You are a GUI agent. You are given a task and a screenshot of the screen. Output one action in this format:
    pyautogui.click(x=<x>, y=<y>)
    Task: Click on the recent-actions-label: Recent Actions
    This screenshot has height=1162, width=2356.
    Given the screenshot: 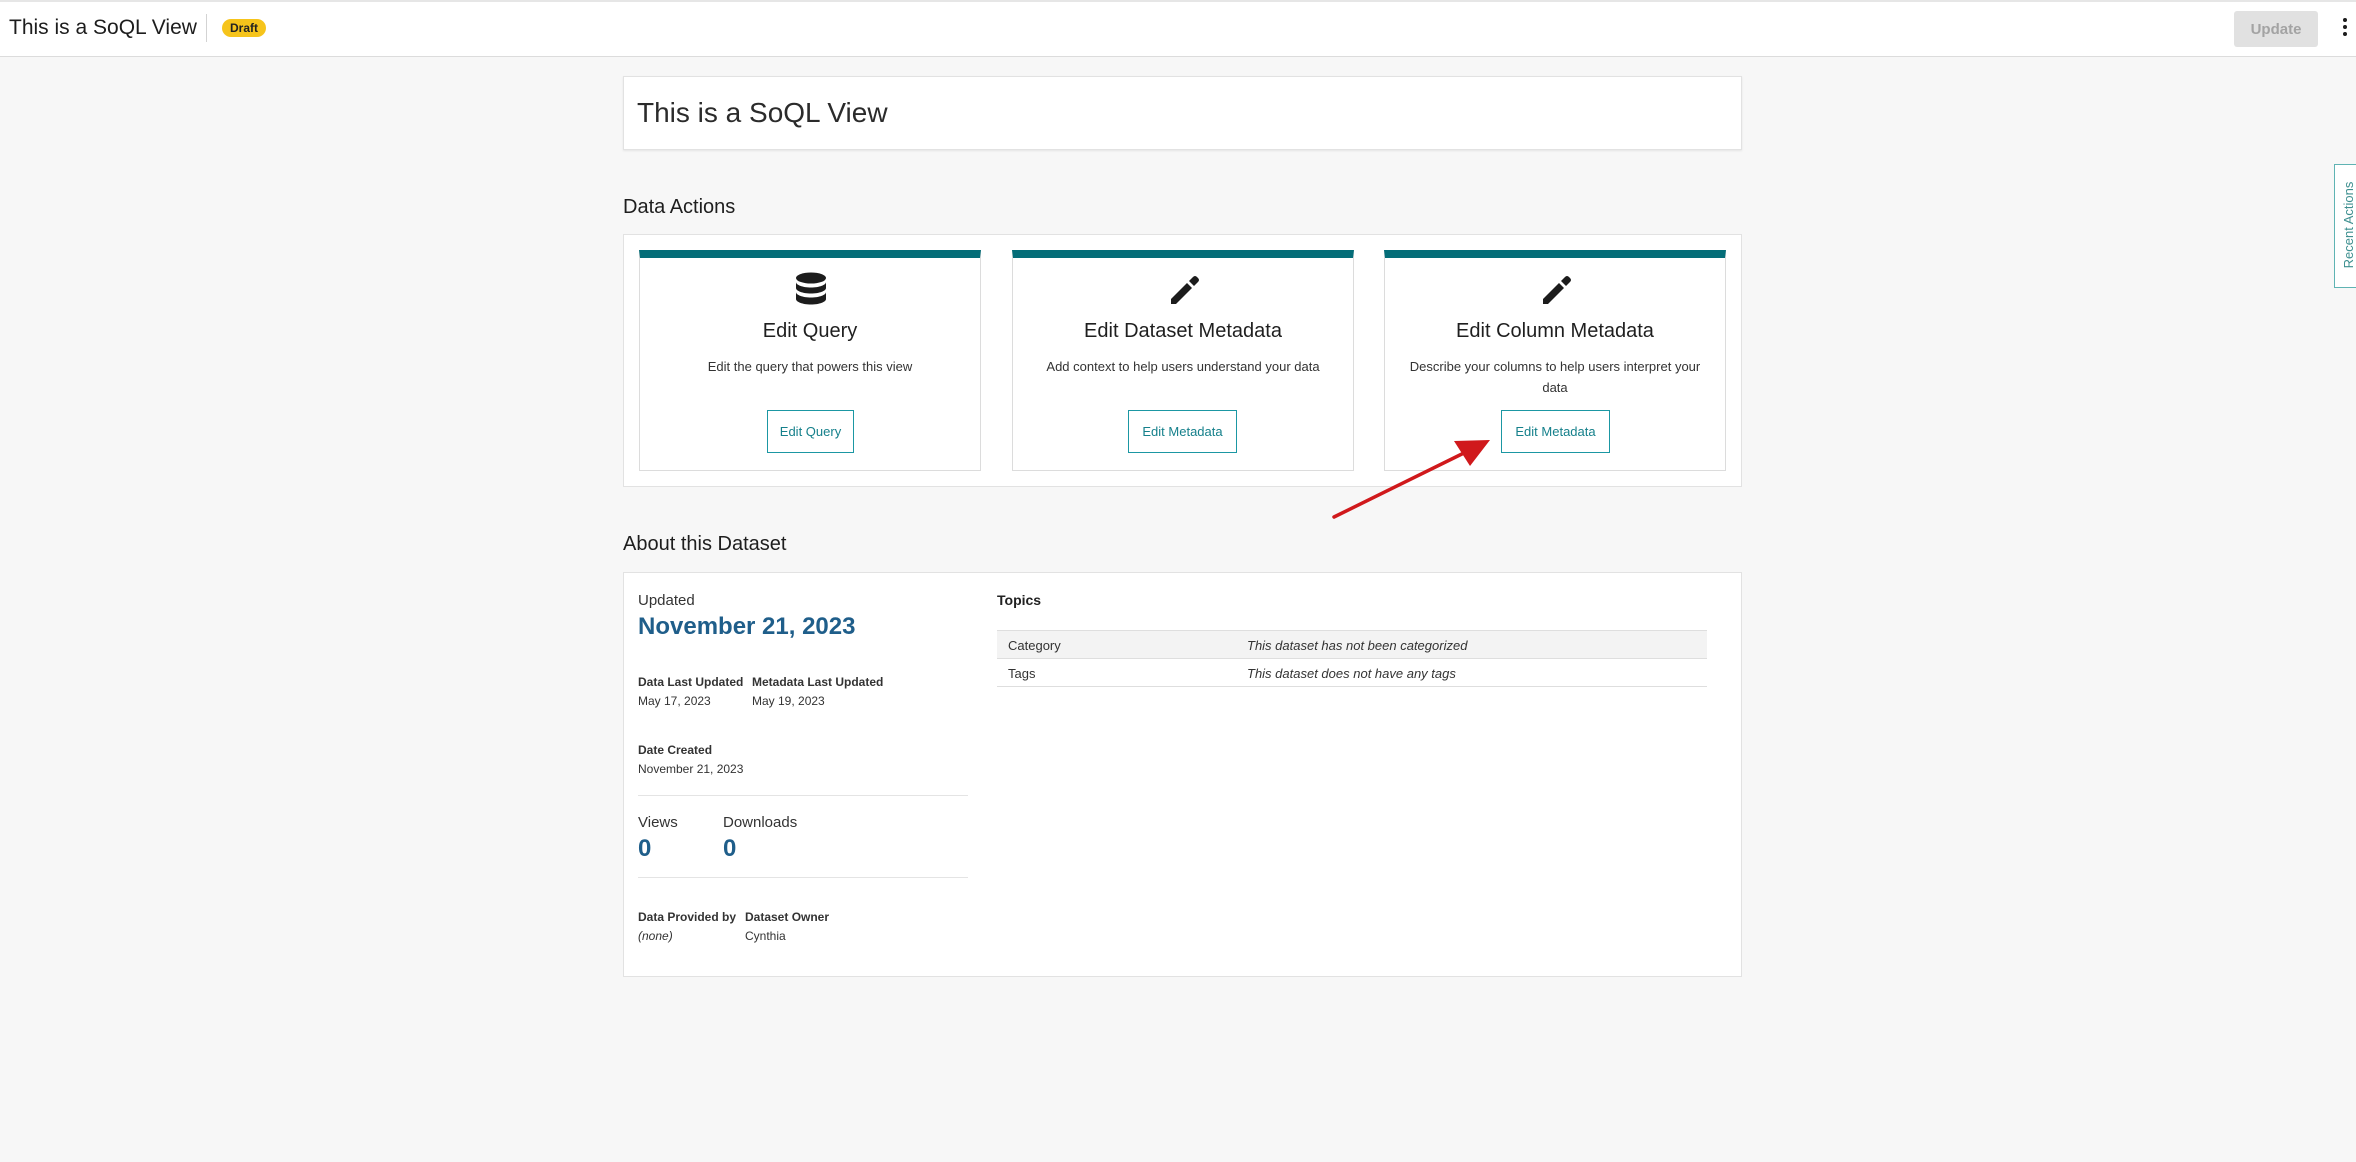 What is the action you would take?
    pyautogui.click(x=2348, y=225)
    